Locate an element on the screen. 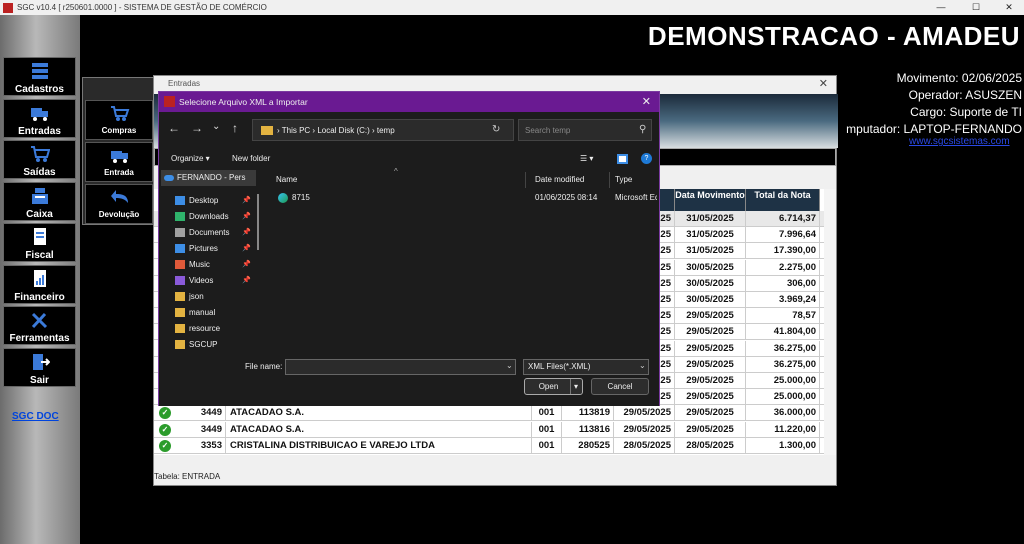 This screenshot has width=1024, height=544. search-icon: ⚲ is located at coordinates (643, 129).